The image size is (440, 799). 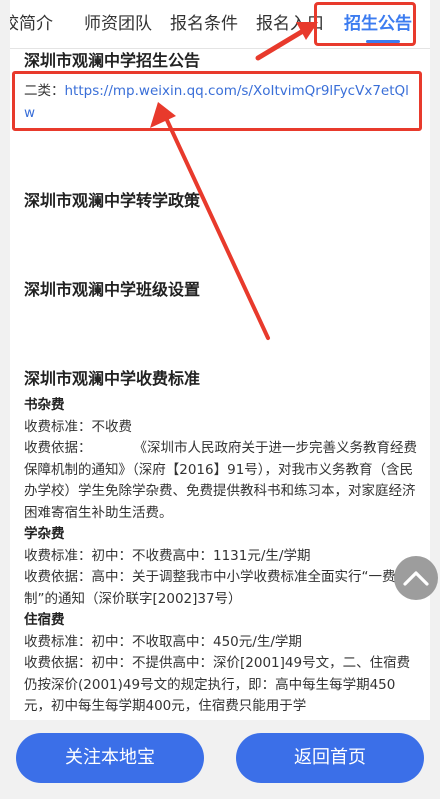 I want to click on section-title-classes: 深圳市观澜中学班级设置, so click(x=112, y=289).